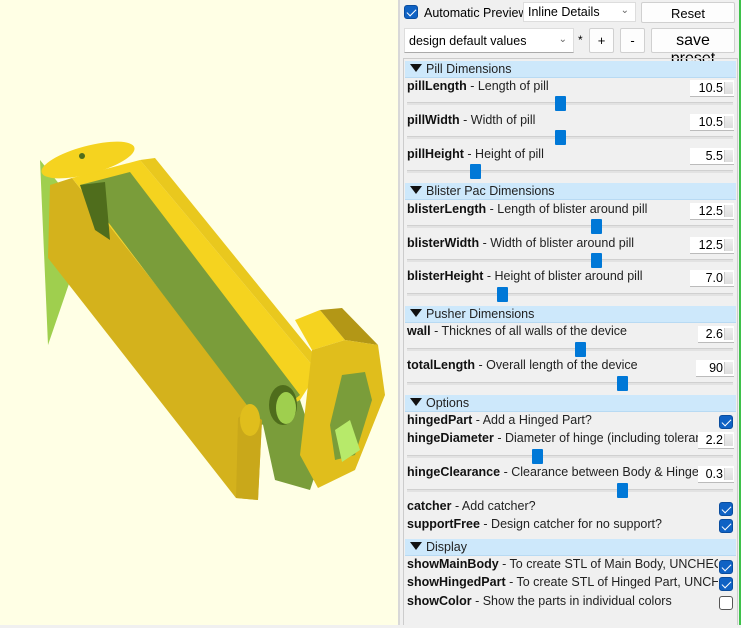  I want to click on wall-slider, so click(570, 349).